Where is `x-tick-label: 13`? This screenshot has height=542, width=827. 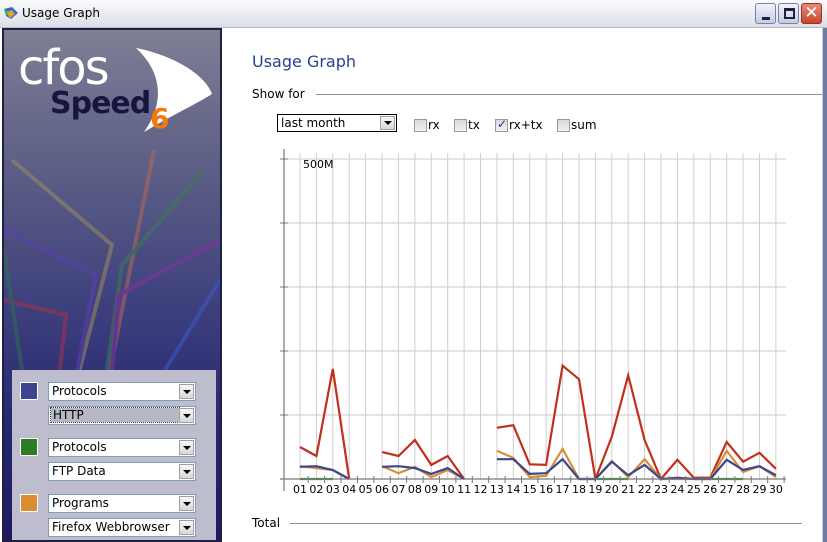
x-tick-label: 13 is located at coordinates (497, 489).